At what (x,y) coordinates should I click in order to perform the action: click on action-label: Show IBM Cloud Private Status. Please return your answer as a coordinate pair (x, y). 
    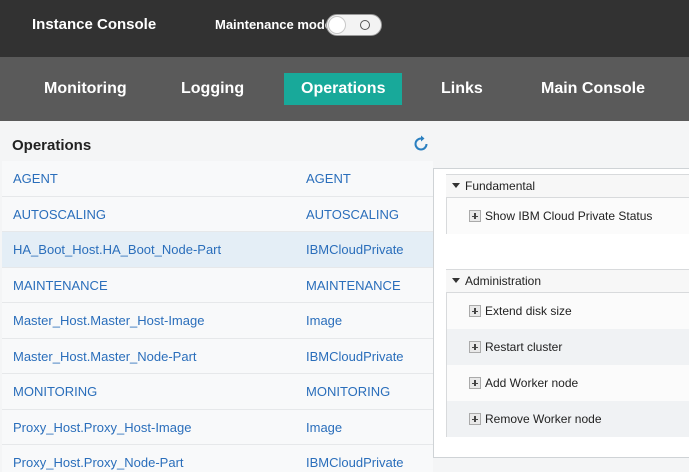
    Looking at the image, I should click on (569, 216).